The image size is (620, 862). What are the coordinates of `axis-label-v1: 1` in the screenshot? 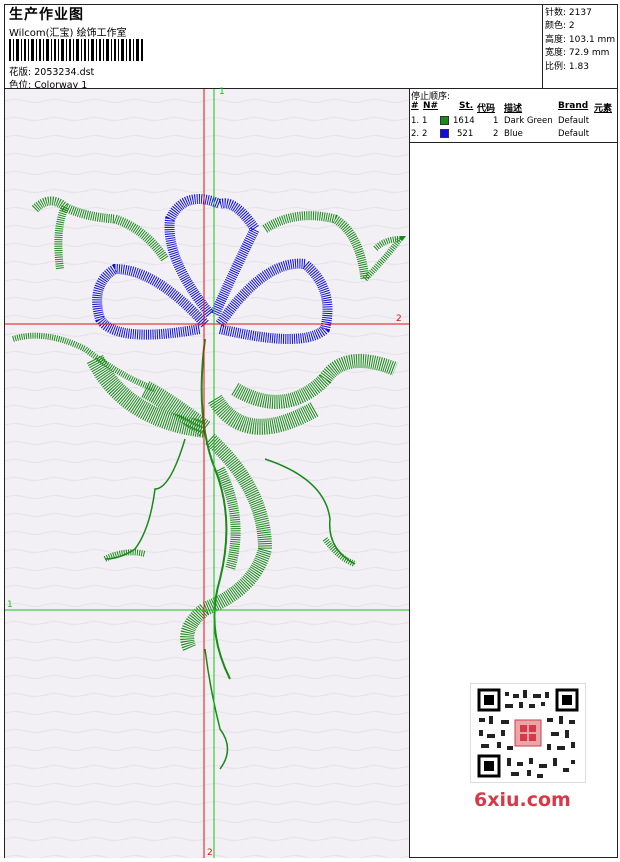 It's located at (222, 92).